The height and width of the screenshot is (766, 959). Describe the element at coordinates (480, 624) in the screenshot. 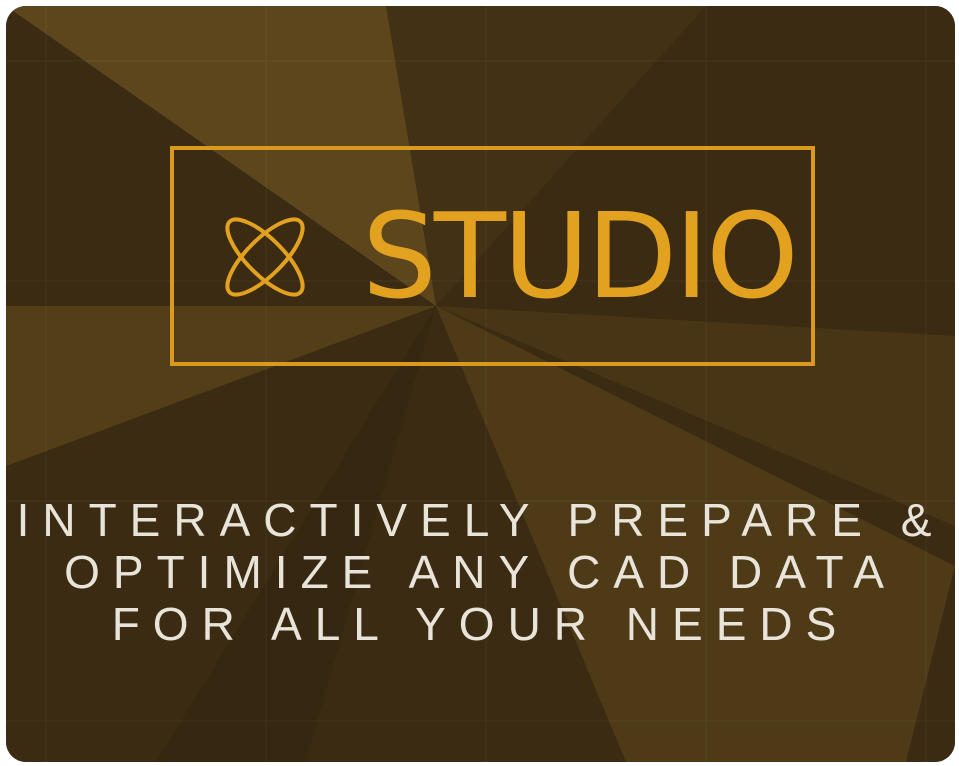

I see `tagline-line-3: FOR ALL YOUR NEEDS` at that location.